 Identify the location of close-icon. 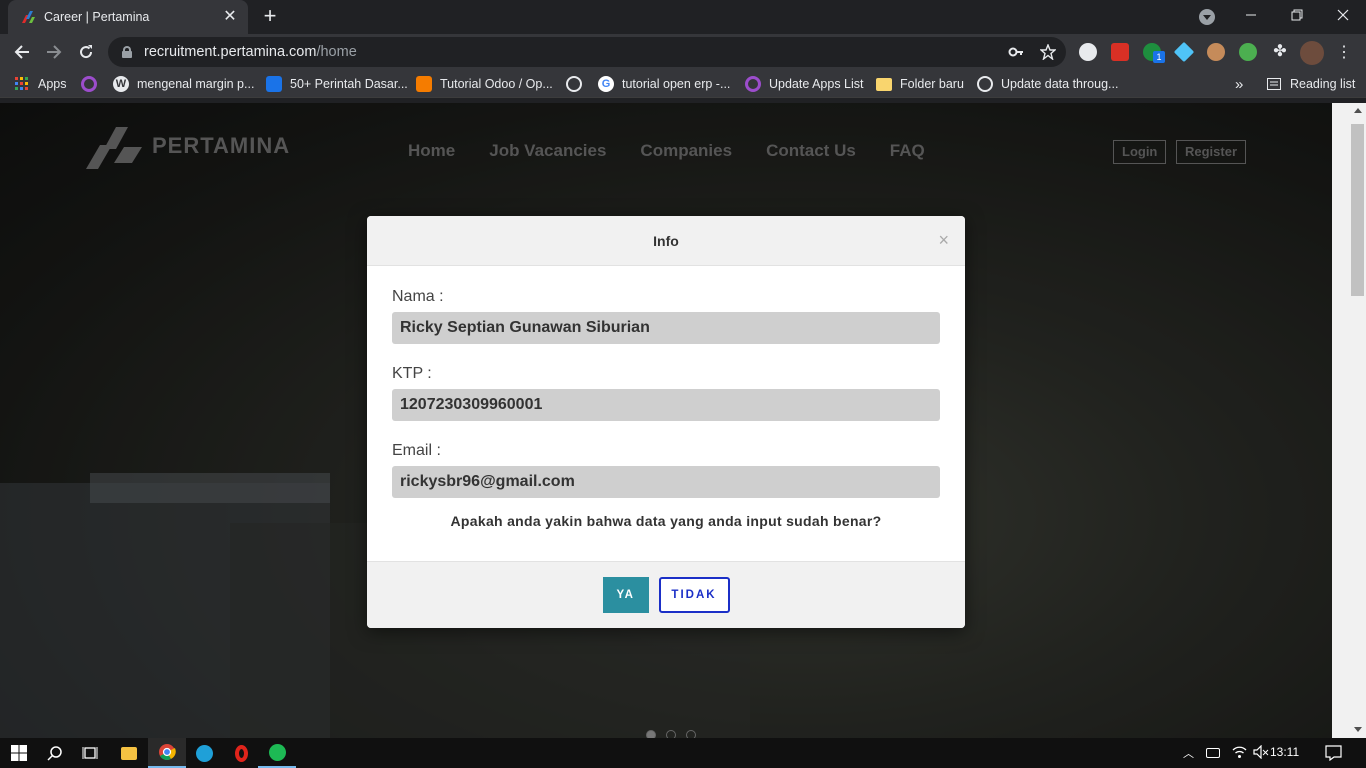
(1343, 15).